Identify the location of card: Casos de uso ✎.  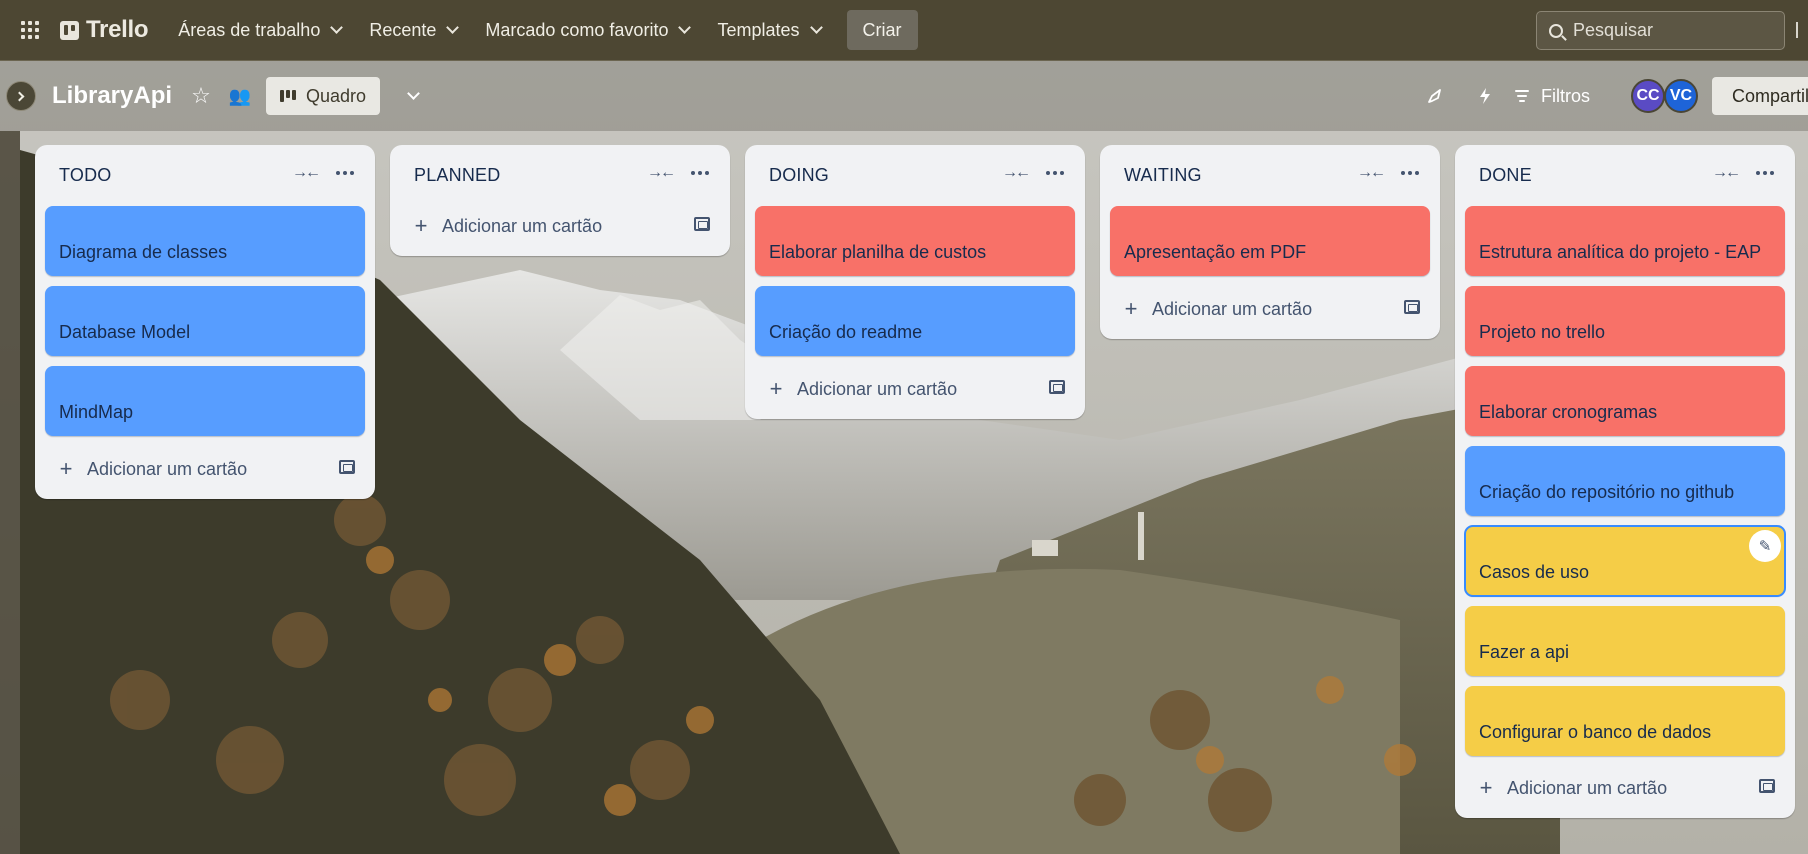
(1625, 561).